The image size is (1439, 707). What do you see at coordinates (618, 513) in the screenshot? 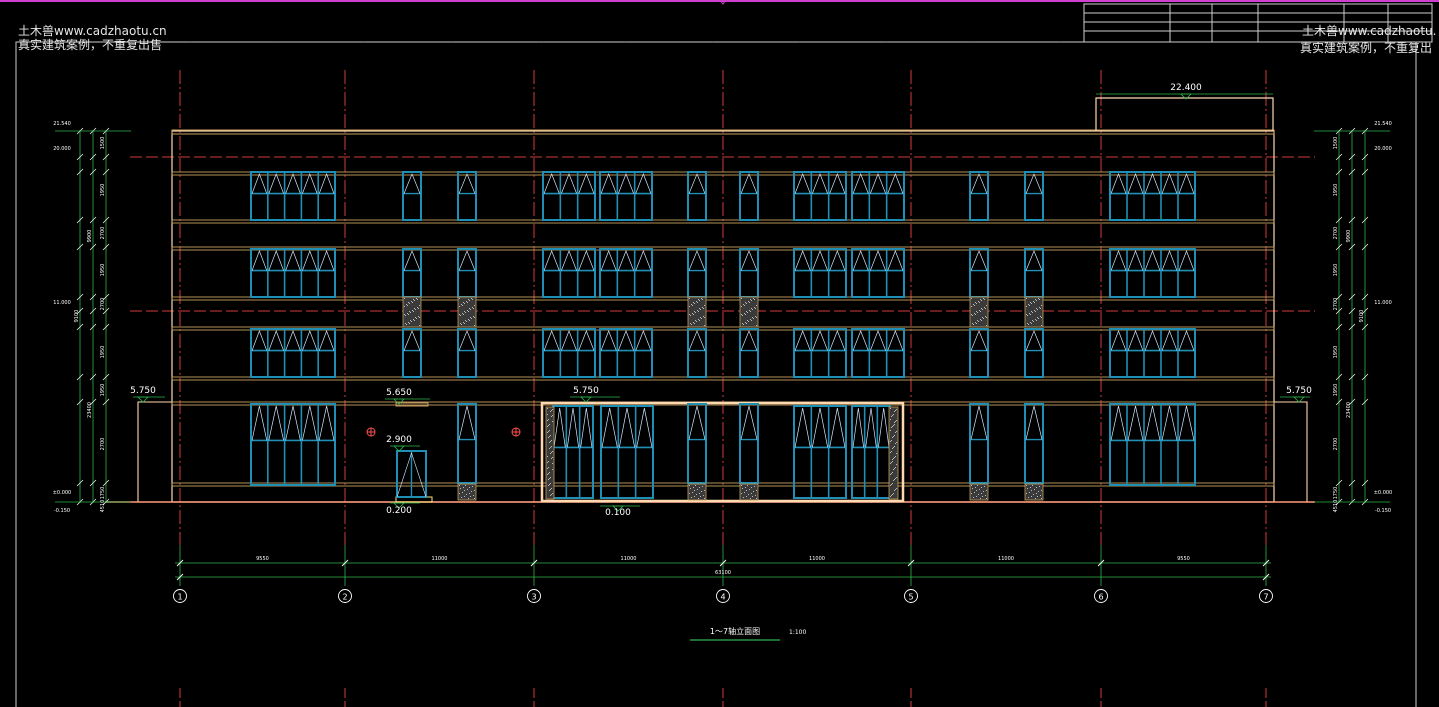
I see `elev-entry-floor: 0.100` at bounding box center [618, 513].